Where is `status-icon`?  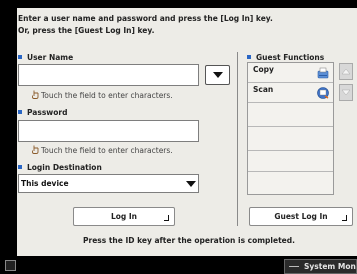 status-icon is located at coordinates (10, 265).